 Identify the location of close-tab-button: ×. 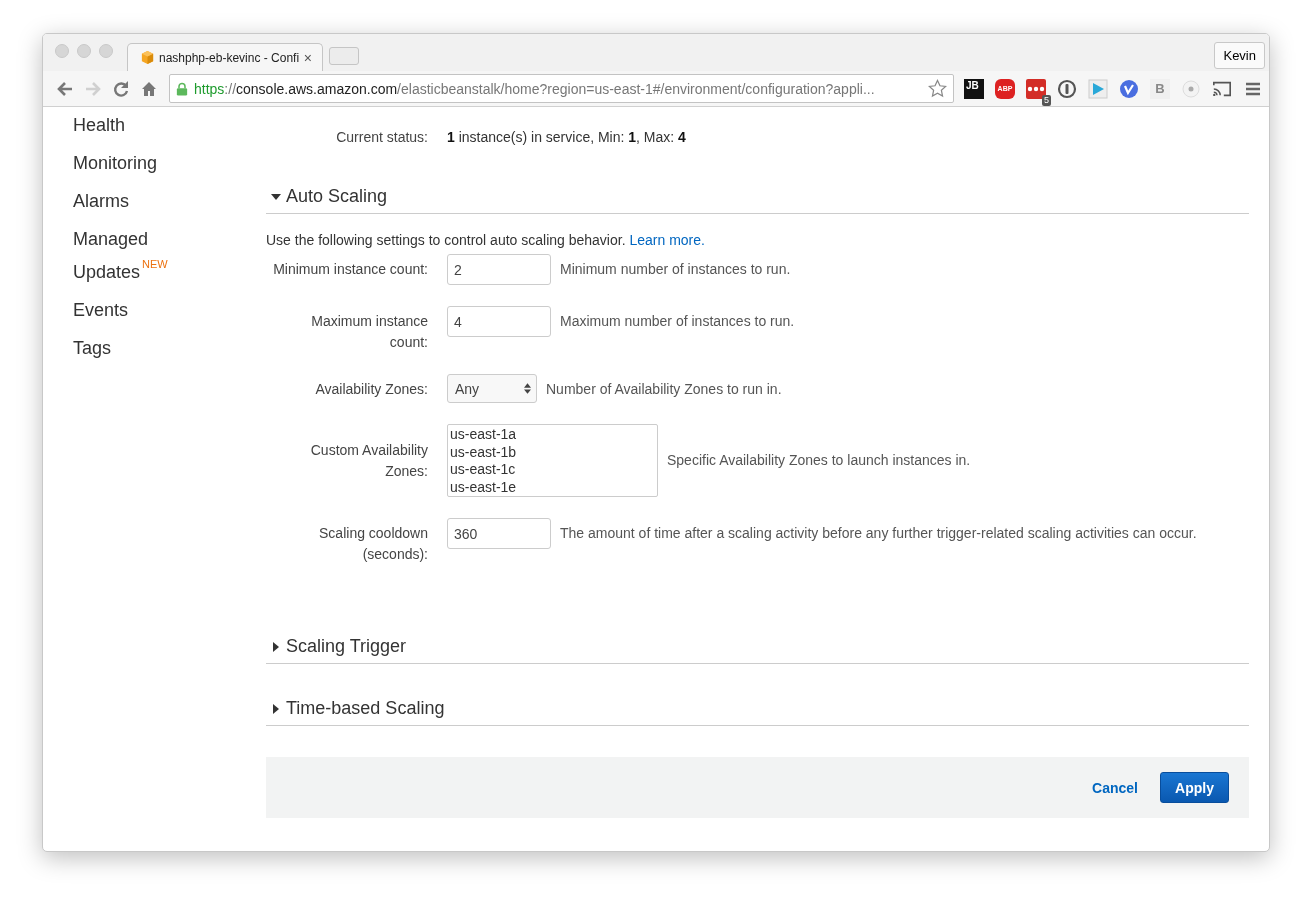
(307, 57).